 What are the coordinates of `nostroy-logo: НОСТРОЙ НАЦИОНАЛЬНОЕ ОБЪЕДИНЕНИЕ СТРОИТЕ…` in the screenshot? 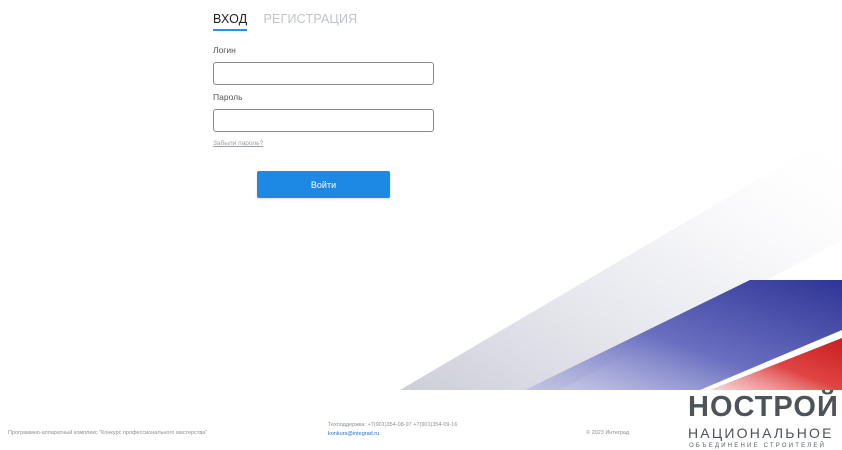 It's located at (764, 421).